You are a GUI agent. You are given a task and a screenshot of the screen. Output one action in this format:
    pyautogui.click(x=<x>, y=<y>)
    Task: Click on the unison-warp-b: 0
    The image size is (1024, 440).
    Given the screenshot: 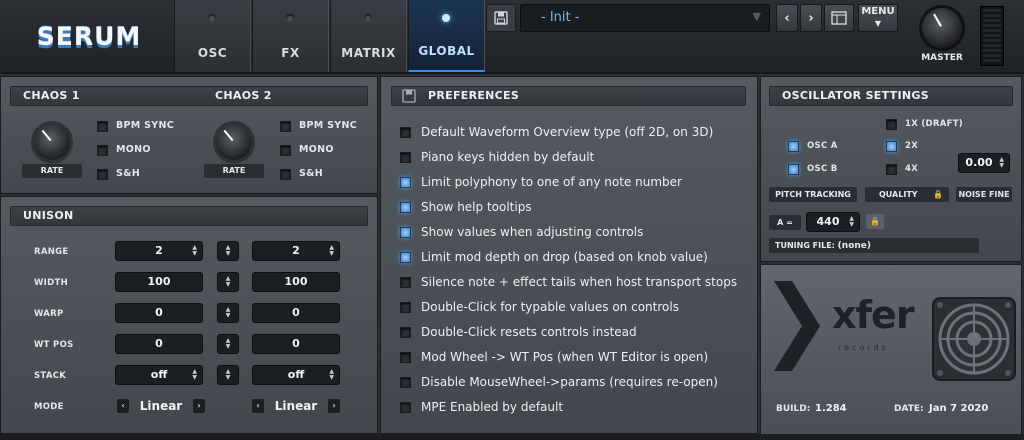 What is the action you would take?
    pyautogui.click(x=296, y=313)
    